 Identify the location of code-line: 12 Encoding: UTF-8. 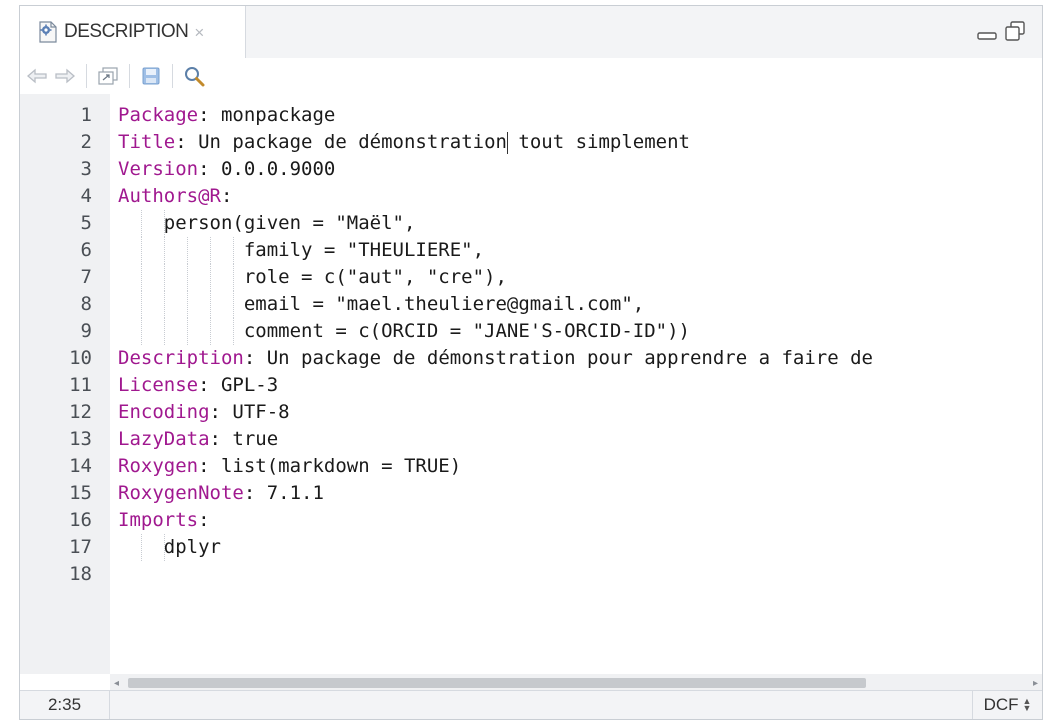
(555, 412).